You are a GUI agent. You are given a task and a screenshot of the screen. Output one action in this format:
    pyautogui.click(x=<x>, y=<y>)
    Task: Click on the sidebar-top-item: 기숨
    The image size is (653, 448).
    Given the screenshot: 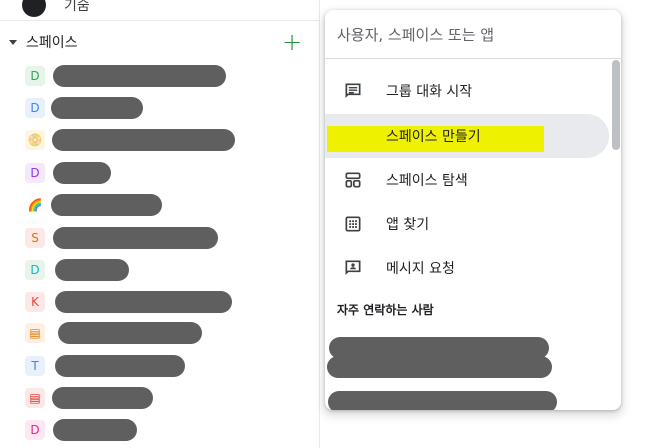 What is the action you would take?
    pyautogui.click(x=56, y=9)
    